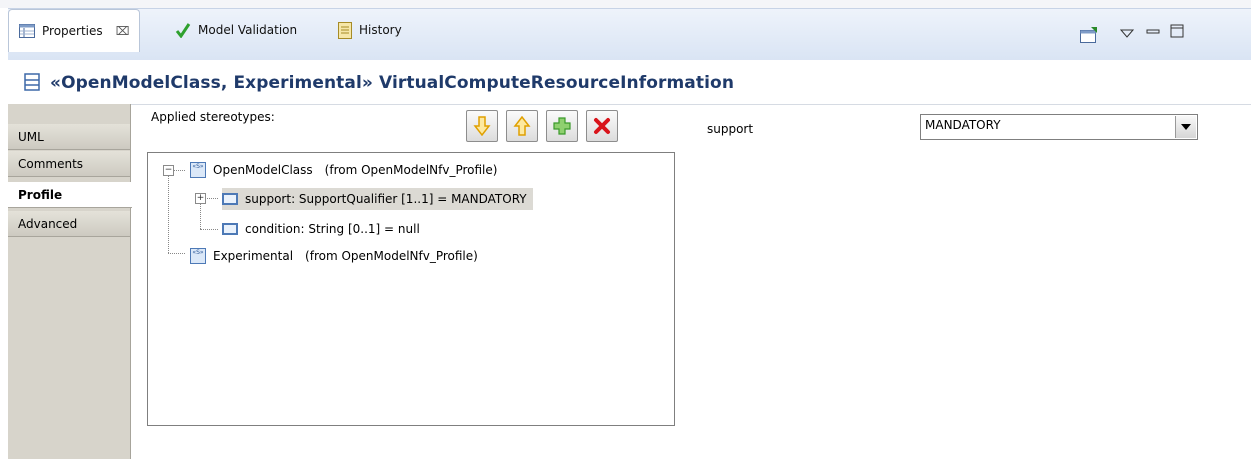 The image size is (1251, 459). What do you see at coordinates (248, 30) in the screenshot?
I see `tab-model-validation-label: Model Validation` at bounding box center [248, 30].